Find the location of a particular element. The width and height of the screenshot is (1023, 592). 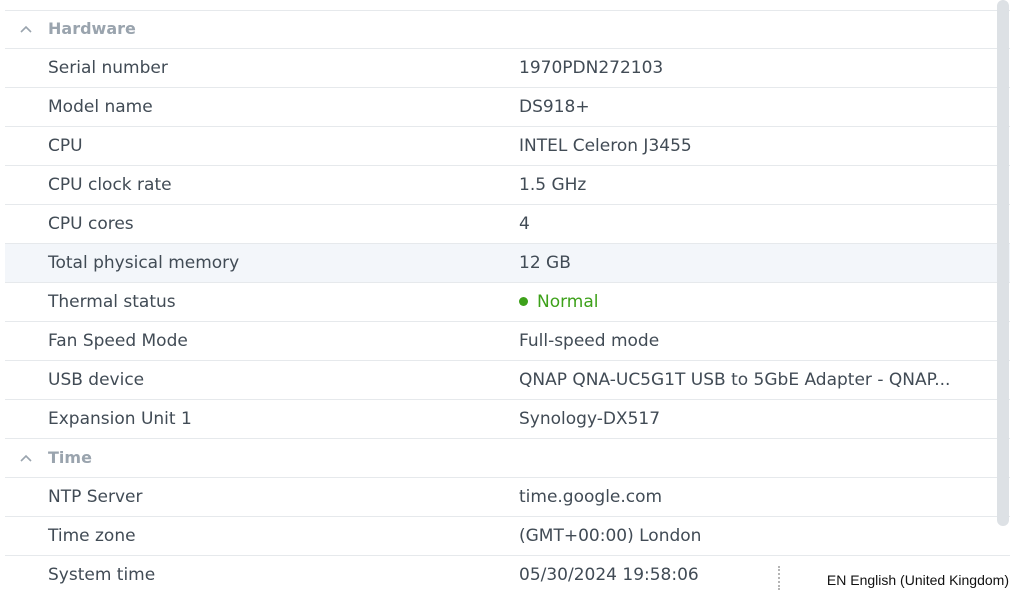

info-row-fan-speed-mode: Fan Speed Mode Full-speed mode is located at coordinates (507, 341).